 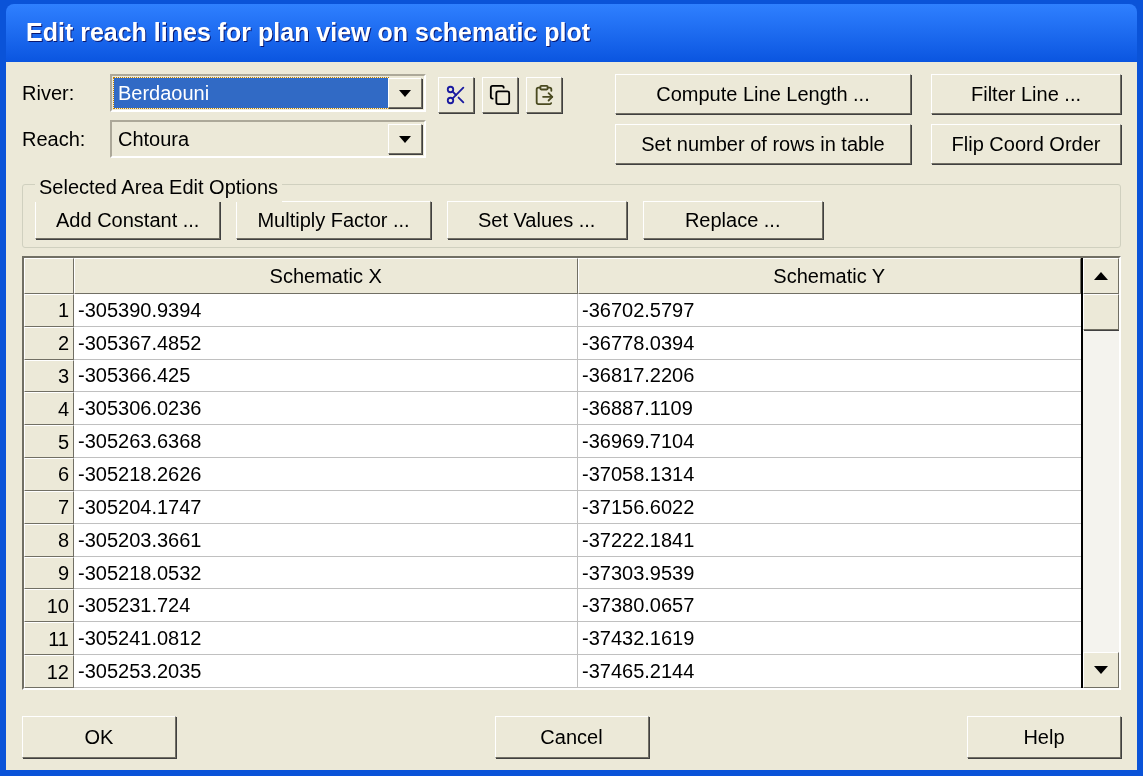 What do you see at coordinates (49, 573) in the screenshot?
I see `row-header: 9` at bounding box center [49, 573].